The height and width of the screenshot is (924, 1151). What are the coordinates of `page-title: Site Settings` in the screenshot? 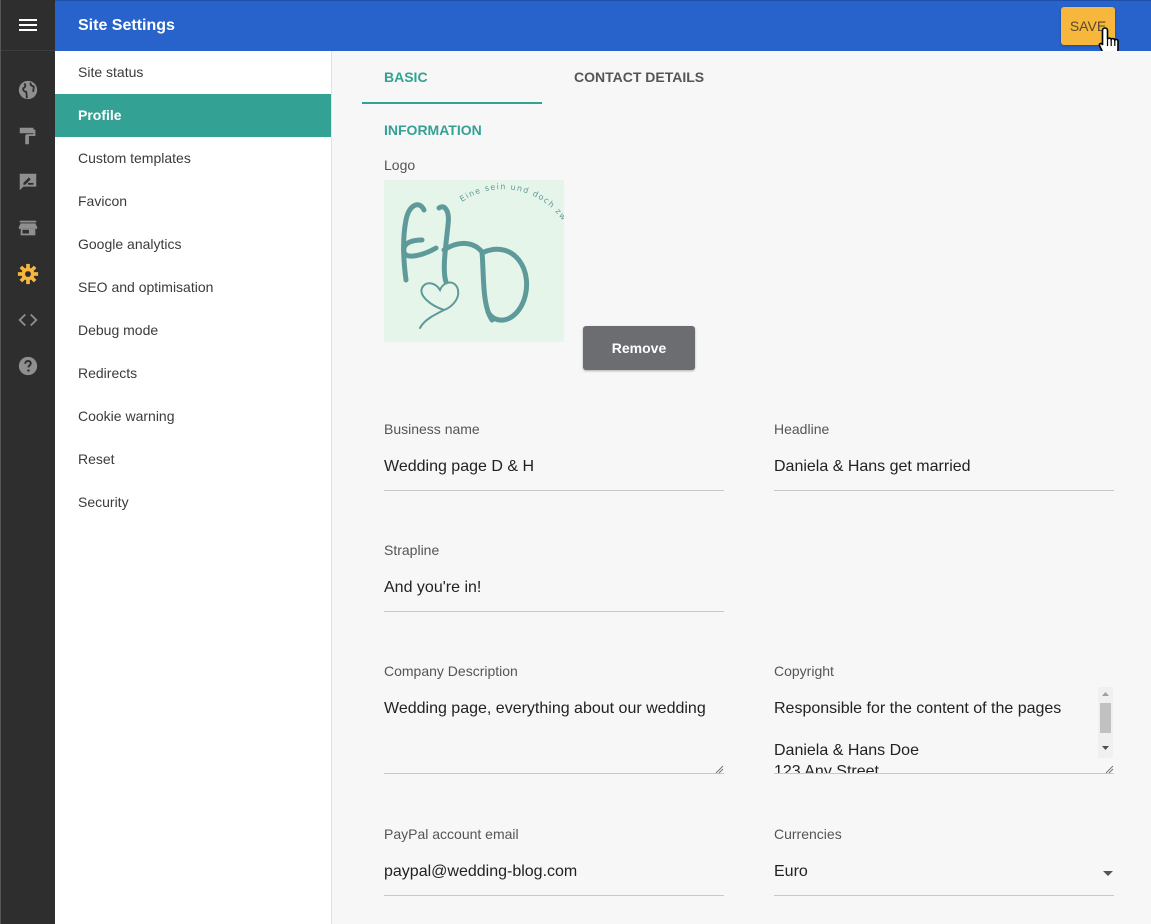 It's located at (126, 25).